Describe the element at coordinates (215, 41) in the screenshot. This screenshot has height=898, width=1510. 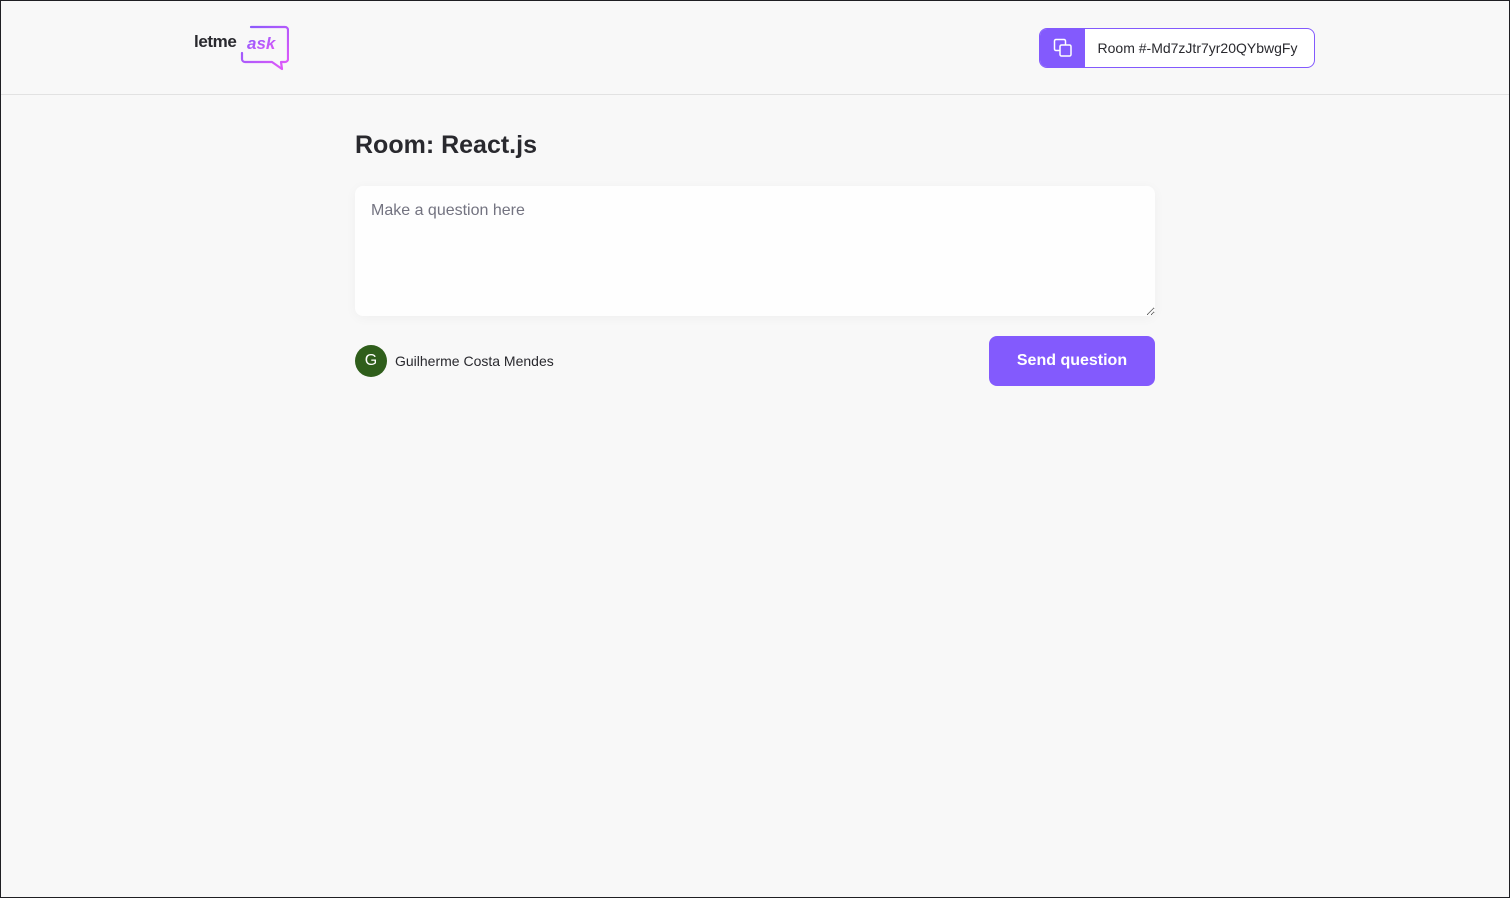
I see `logo-text-letme: letme` at that location.